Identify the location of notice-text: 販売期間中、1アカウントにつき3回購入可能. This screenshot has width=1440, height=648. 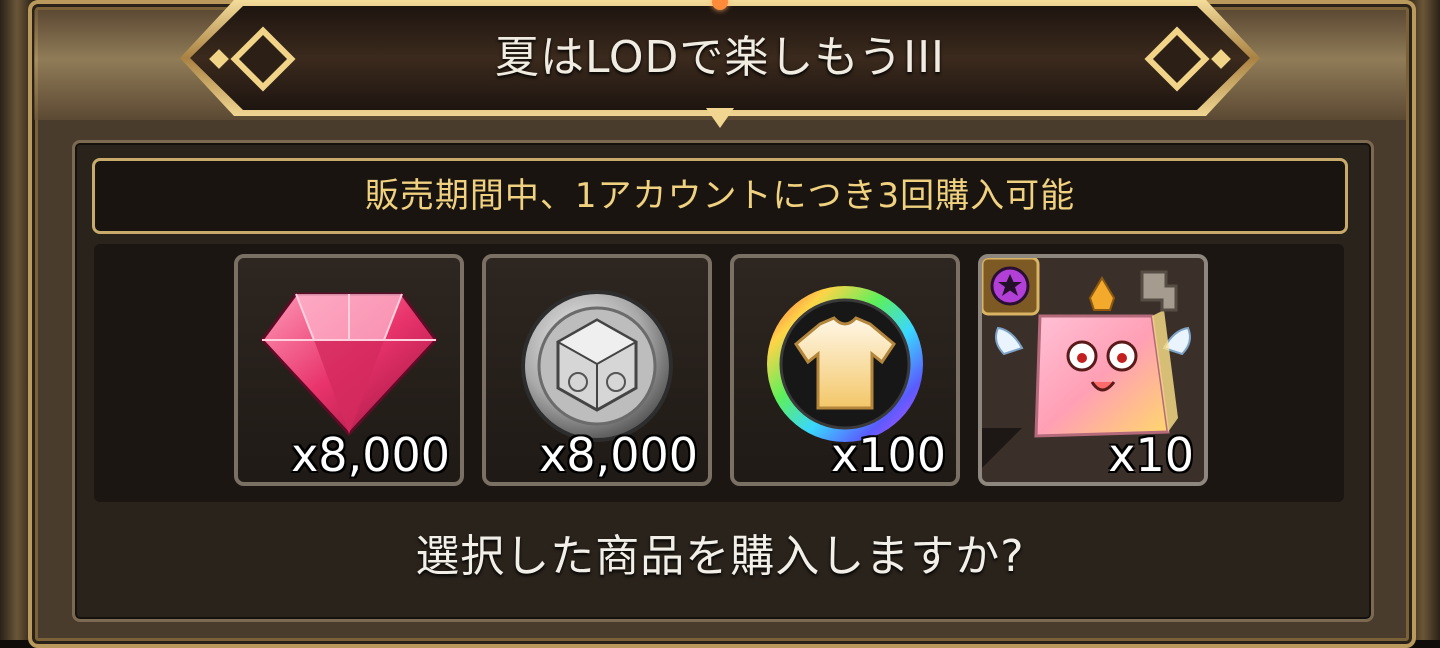
(720, 196).